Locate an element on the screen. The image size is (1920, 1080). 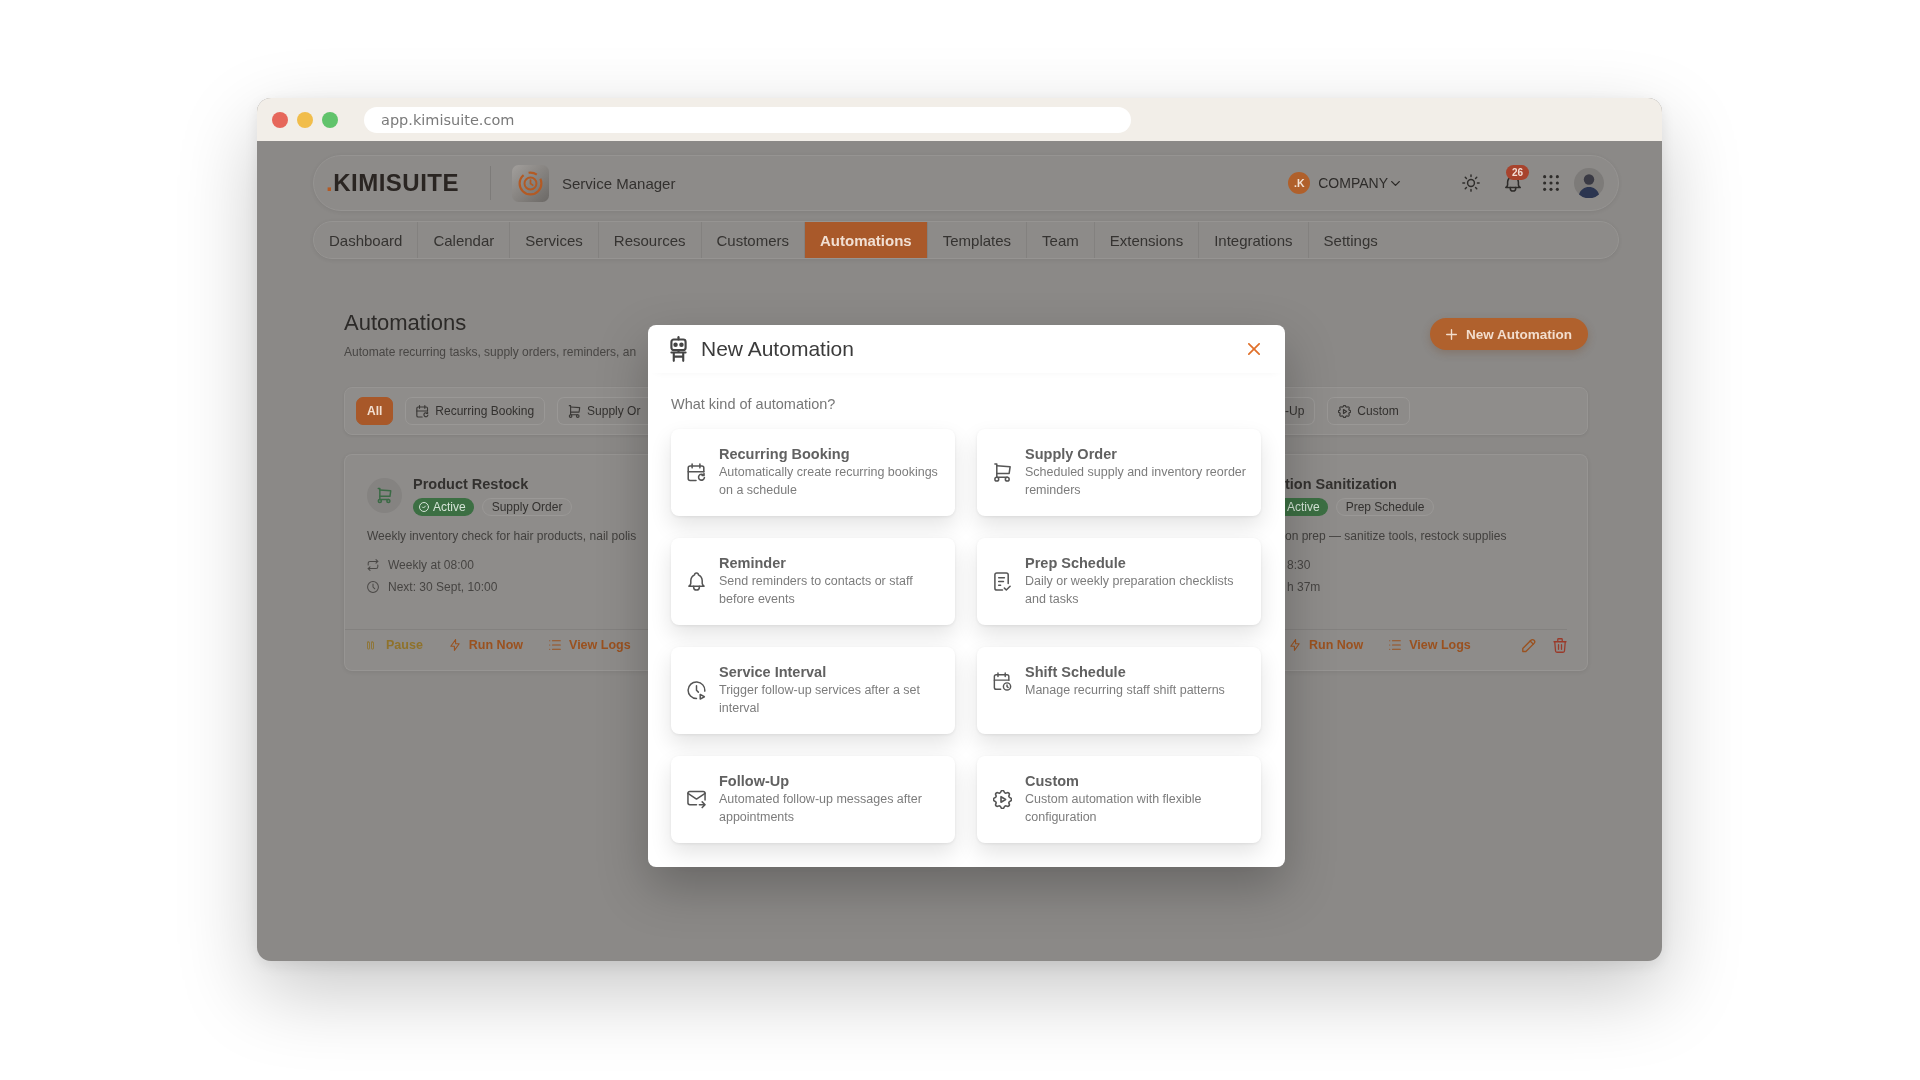
checklist-icon is located at coordinates (1002, 581).